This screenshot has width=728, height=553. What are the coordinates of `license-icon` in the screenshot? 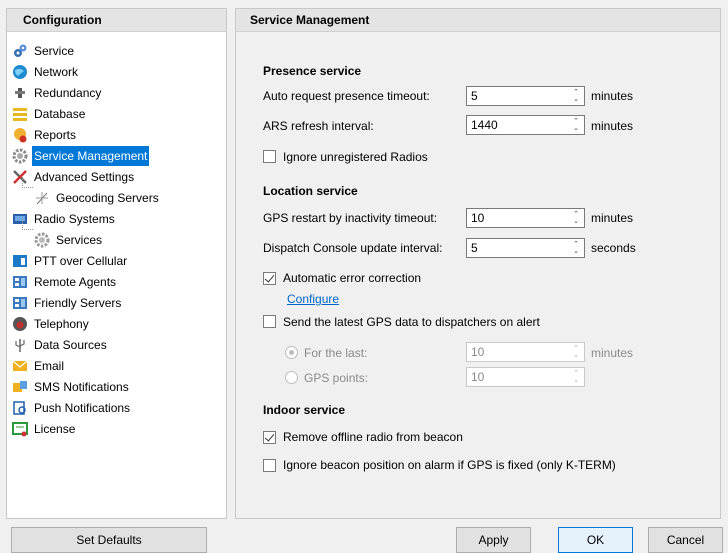 It's located at (20, 429).